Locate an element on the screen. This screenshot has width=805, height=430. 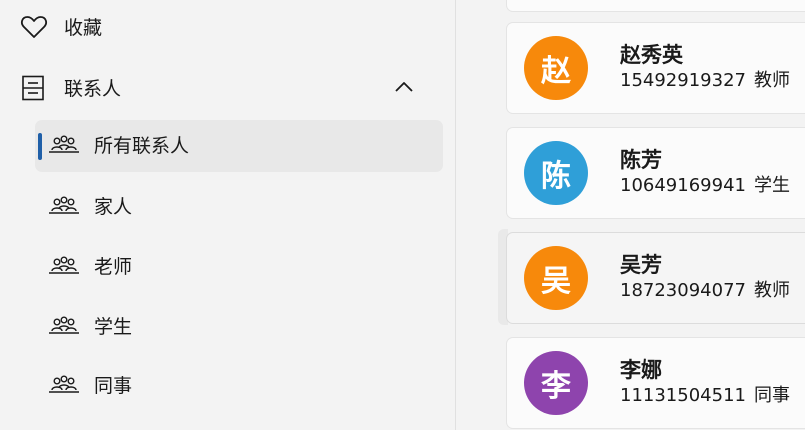
contact-card-partial is located at coordinates (655, 6).